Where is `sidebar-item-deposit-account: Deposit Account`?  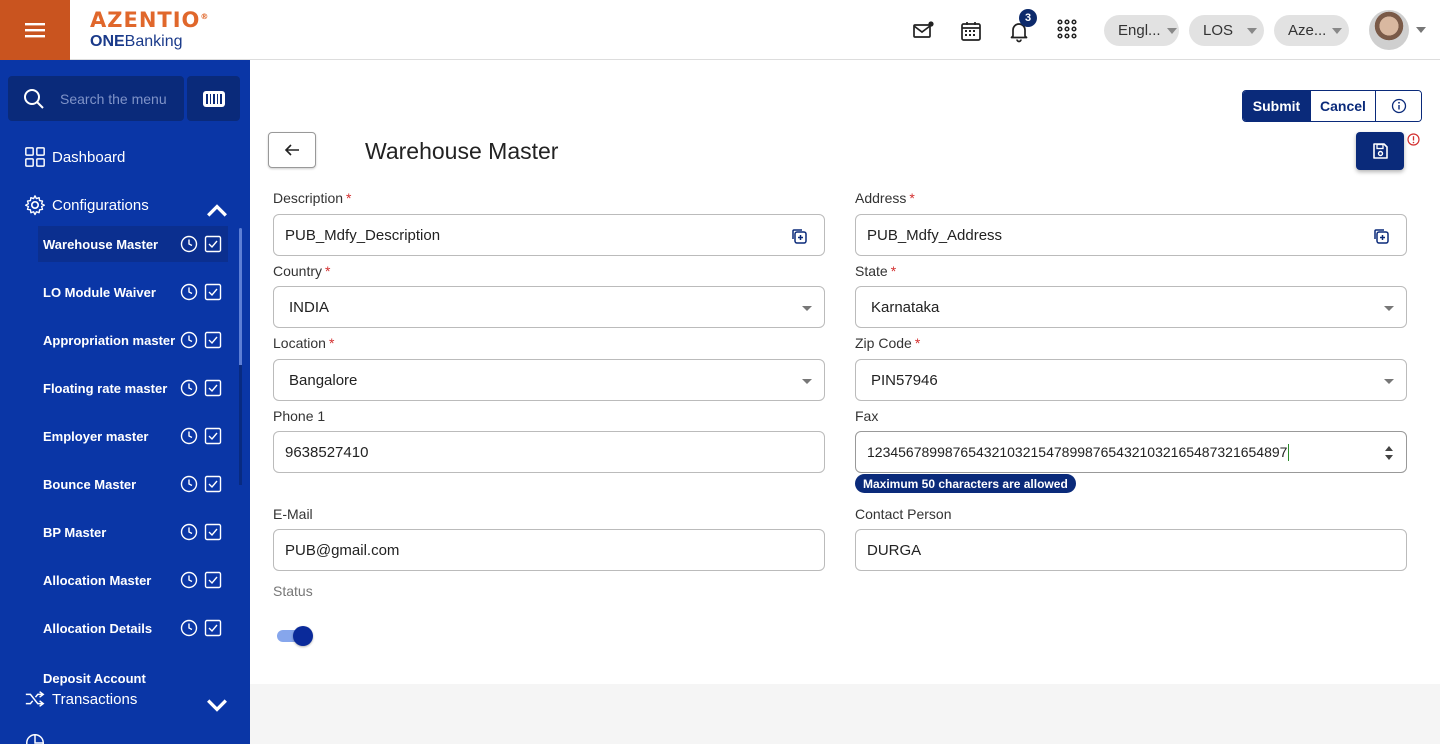
sidebar-item-deposit-account: Deposit Account is located at coordinates (133, 670).